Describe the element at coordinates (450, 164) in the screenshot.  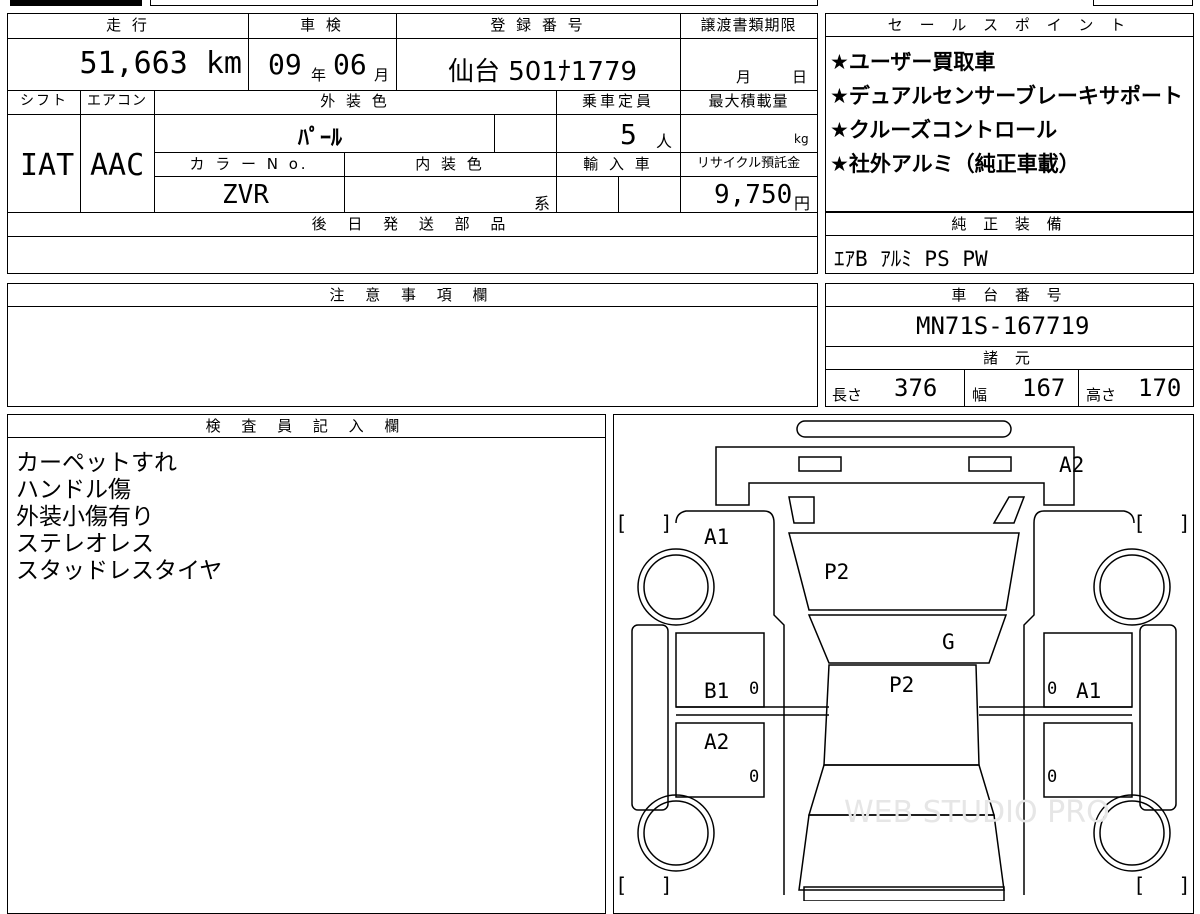
I see `interior-color-label: 内 装 色` at that location.